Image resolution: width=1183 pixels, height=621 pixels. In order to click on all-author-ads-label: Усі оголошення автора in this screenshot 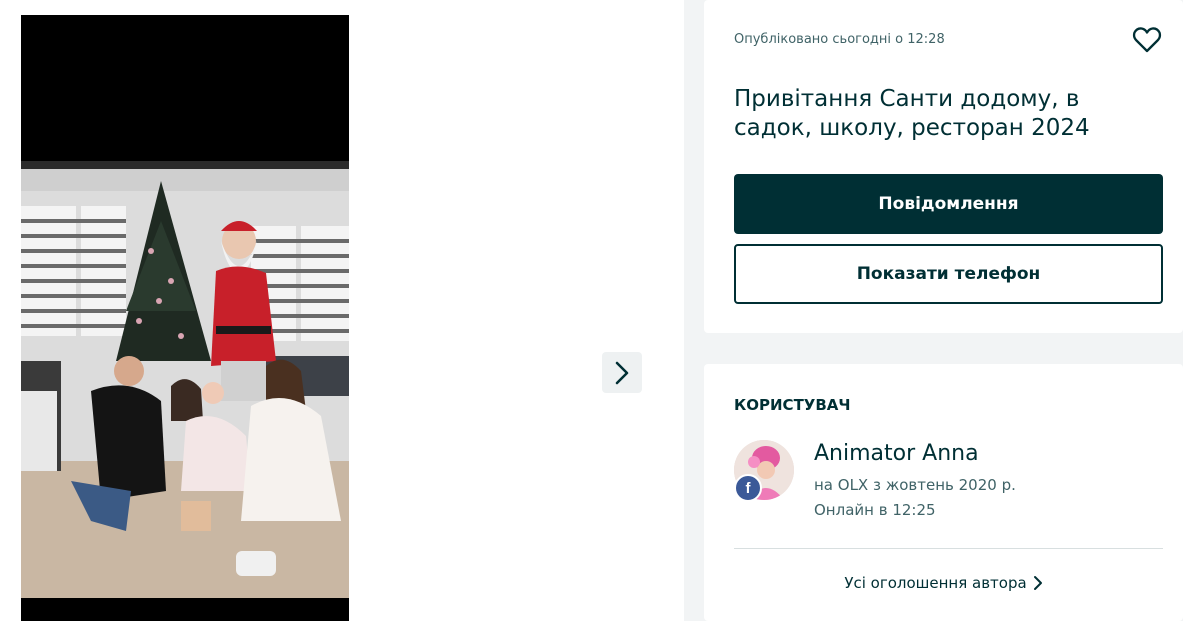, I will do `click(935, 583)`.